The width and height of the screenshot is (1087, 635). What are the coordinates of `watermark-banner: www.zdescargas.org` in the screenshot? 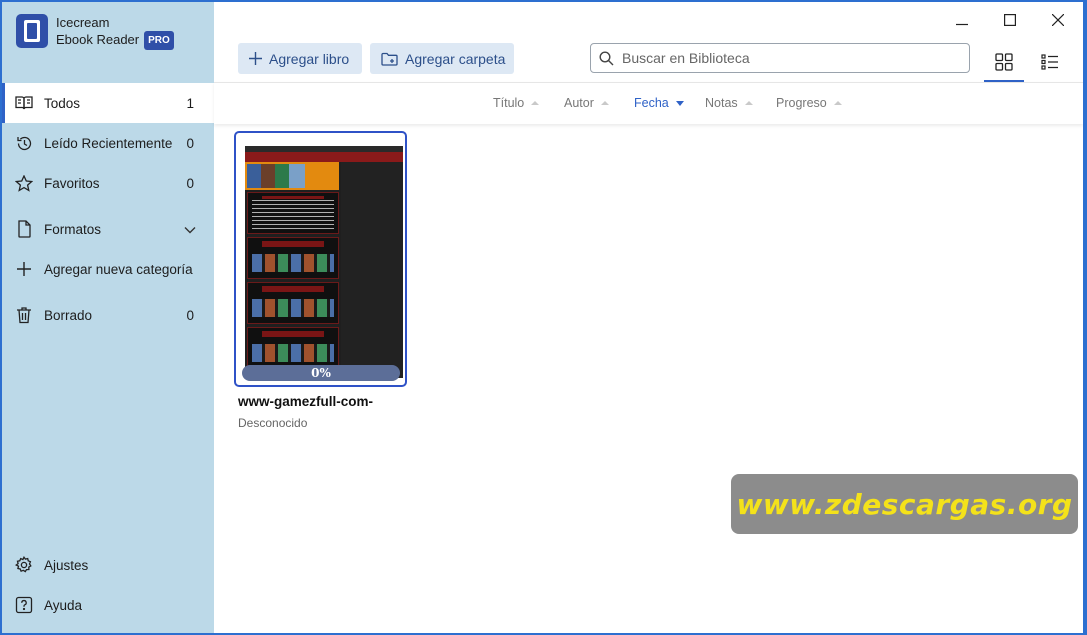 It's located at (904, 504).